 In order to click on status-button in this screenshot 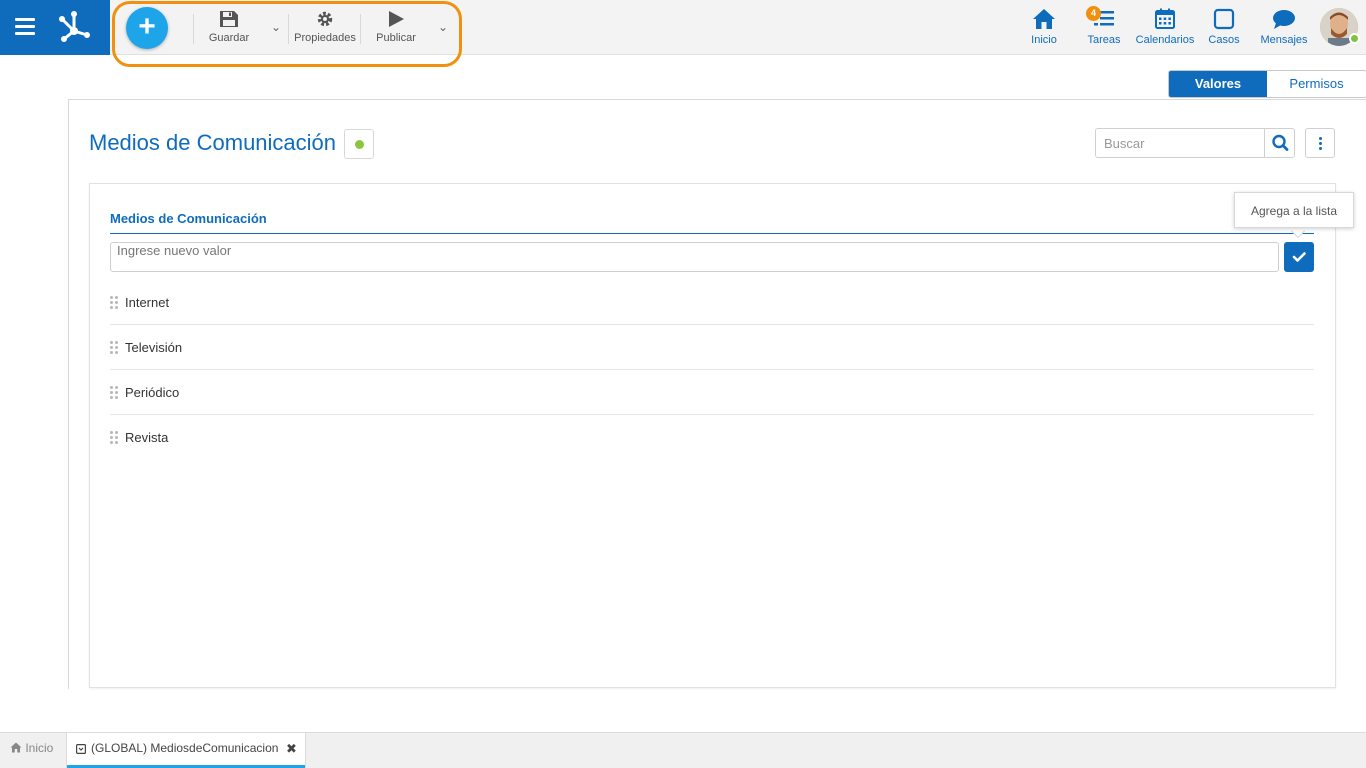, I will do `click(359, 144)`.